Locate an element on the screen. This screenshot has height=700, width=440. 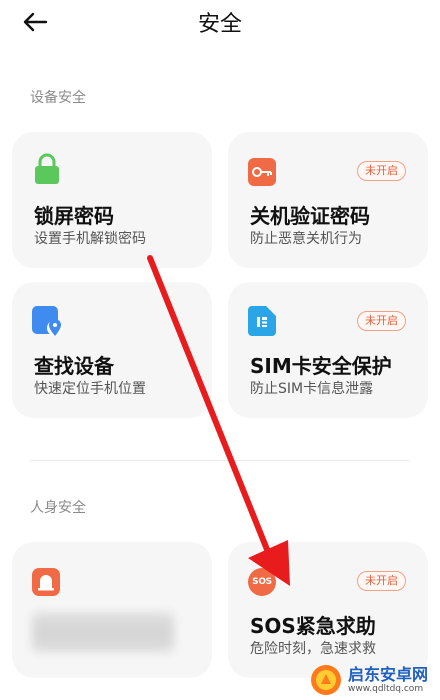
watermark-text: 启东安卓网 www.qdltdq.com is located at coordinates (388, 680).